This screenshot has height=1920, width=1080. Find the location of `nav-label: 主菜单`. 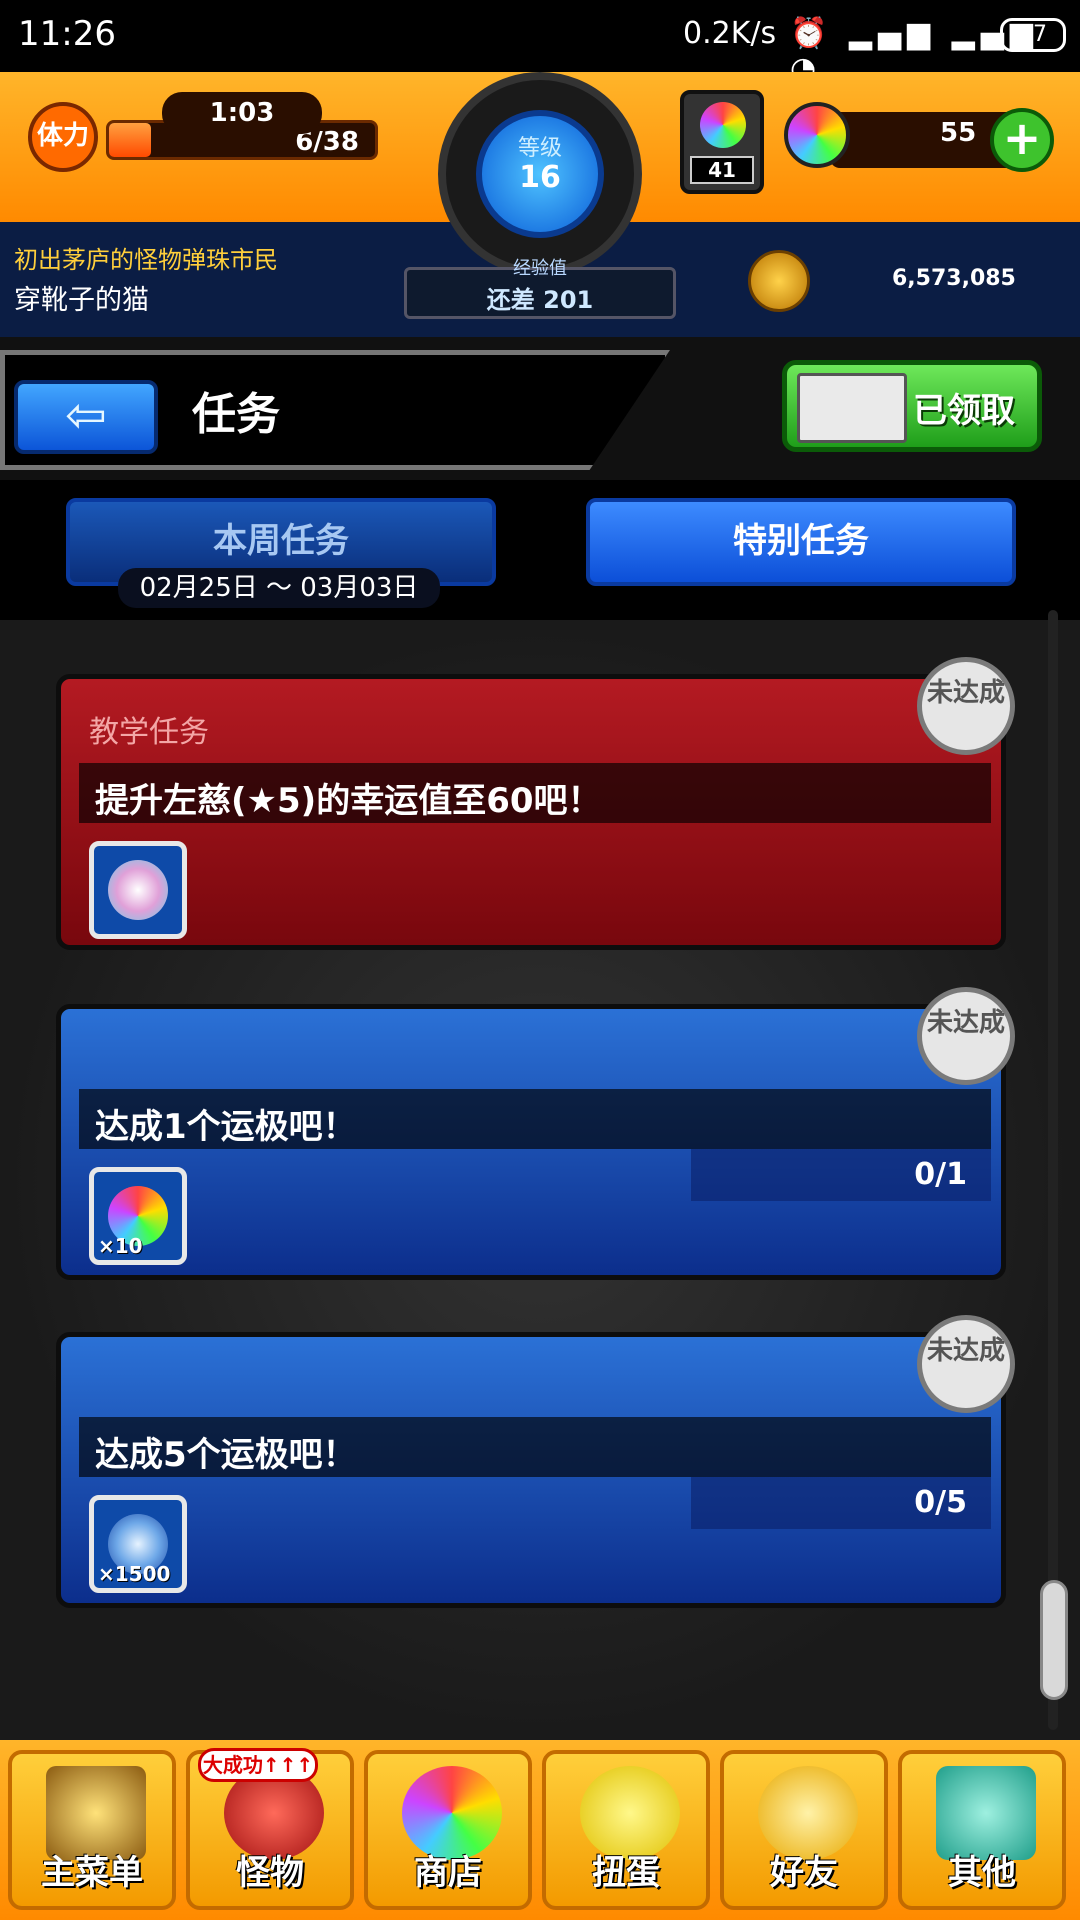

nav-label: 主菜单 is located at coordinates (92, 1873).